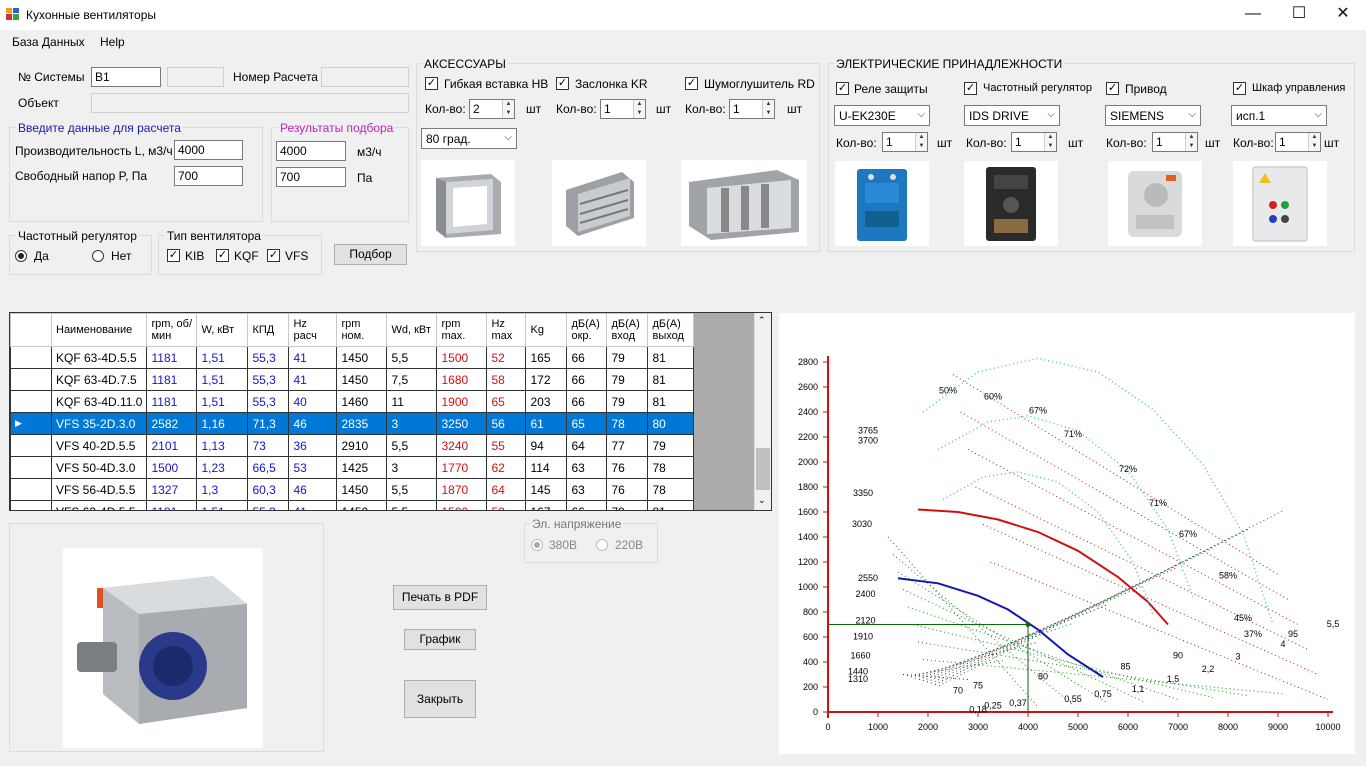 This screenshot has height=766, width=1366. Describe the element at coordinates (440, 597) in the screenshot. I see `print-pdf-button: Печать в PDF` at that location.